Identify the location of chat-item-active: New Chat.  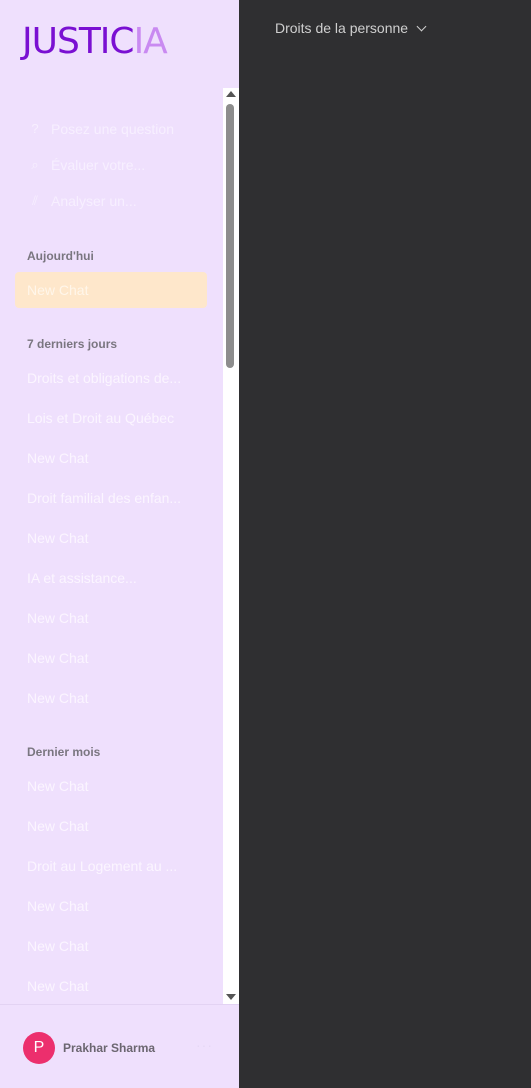
(111, 290).